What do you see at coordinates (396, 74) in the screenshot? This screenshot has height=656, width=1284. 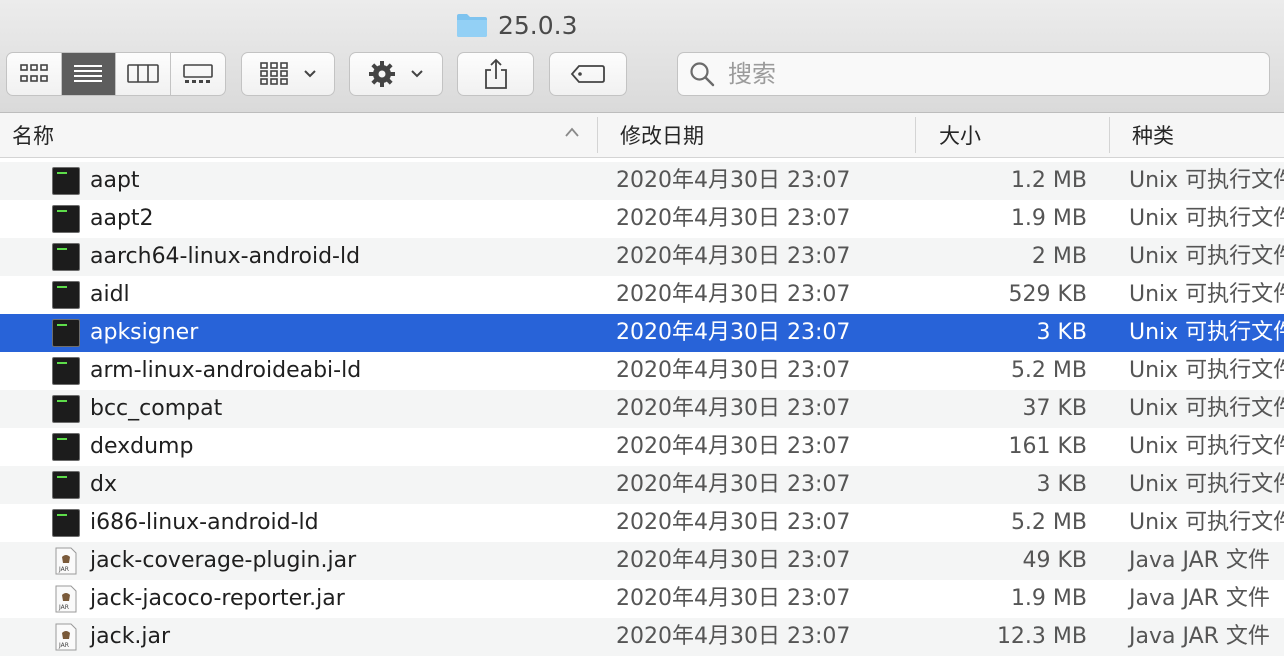 I see `action-button` at bounding box center [396, 74].